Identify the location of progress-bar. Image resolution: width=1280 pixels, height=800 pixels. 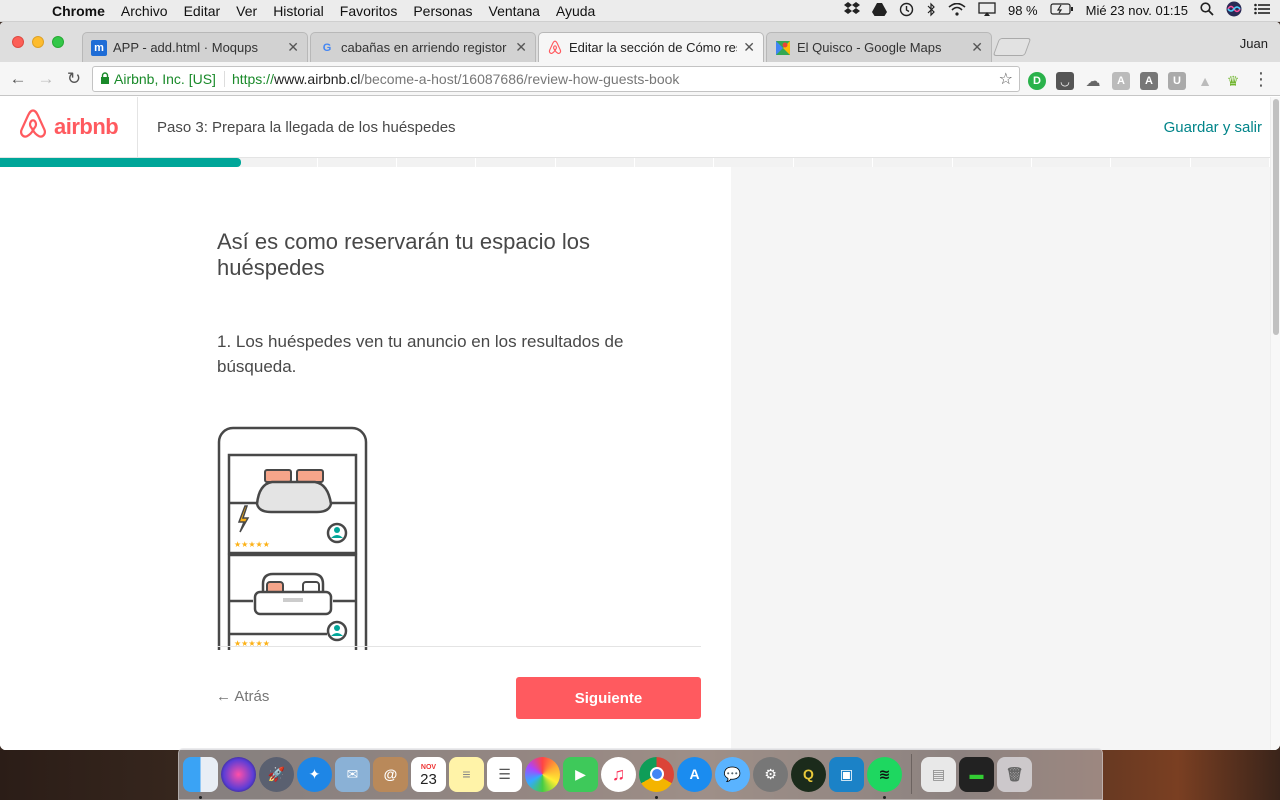
(635, 162).